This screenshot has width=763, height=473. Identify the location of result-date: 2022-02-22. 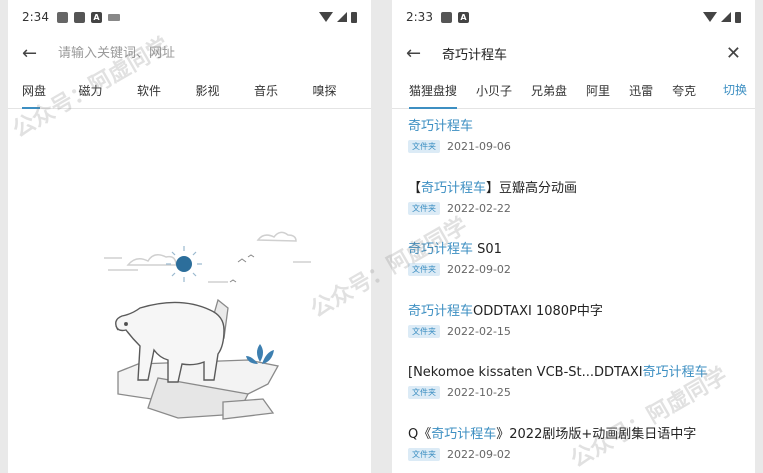
(479, 208).